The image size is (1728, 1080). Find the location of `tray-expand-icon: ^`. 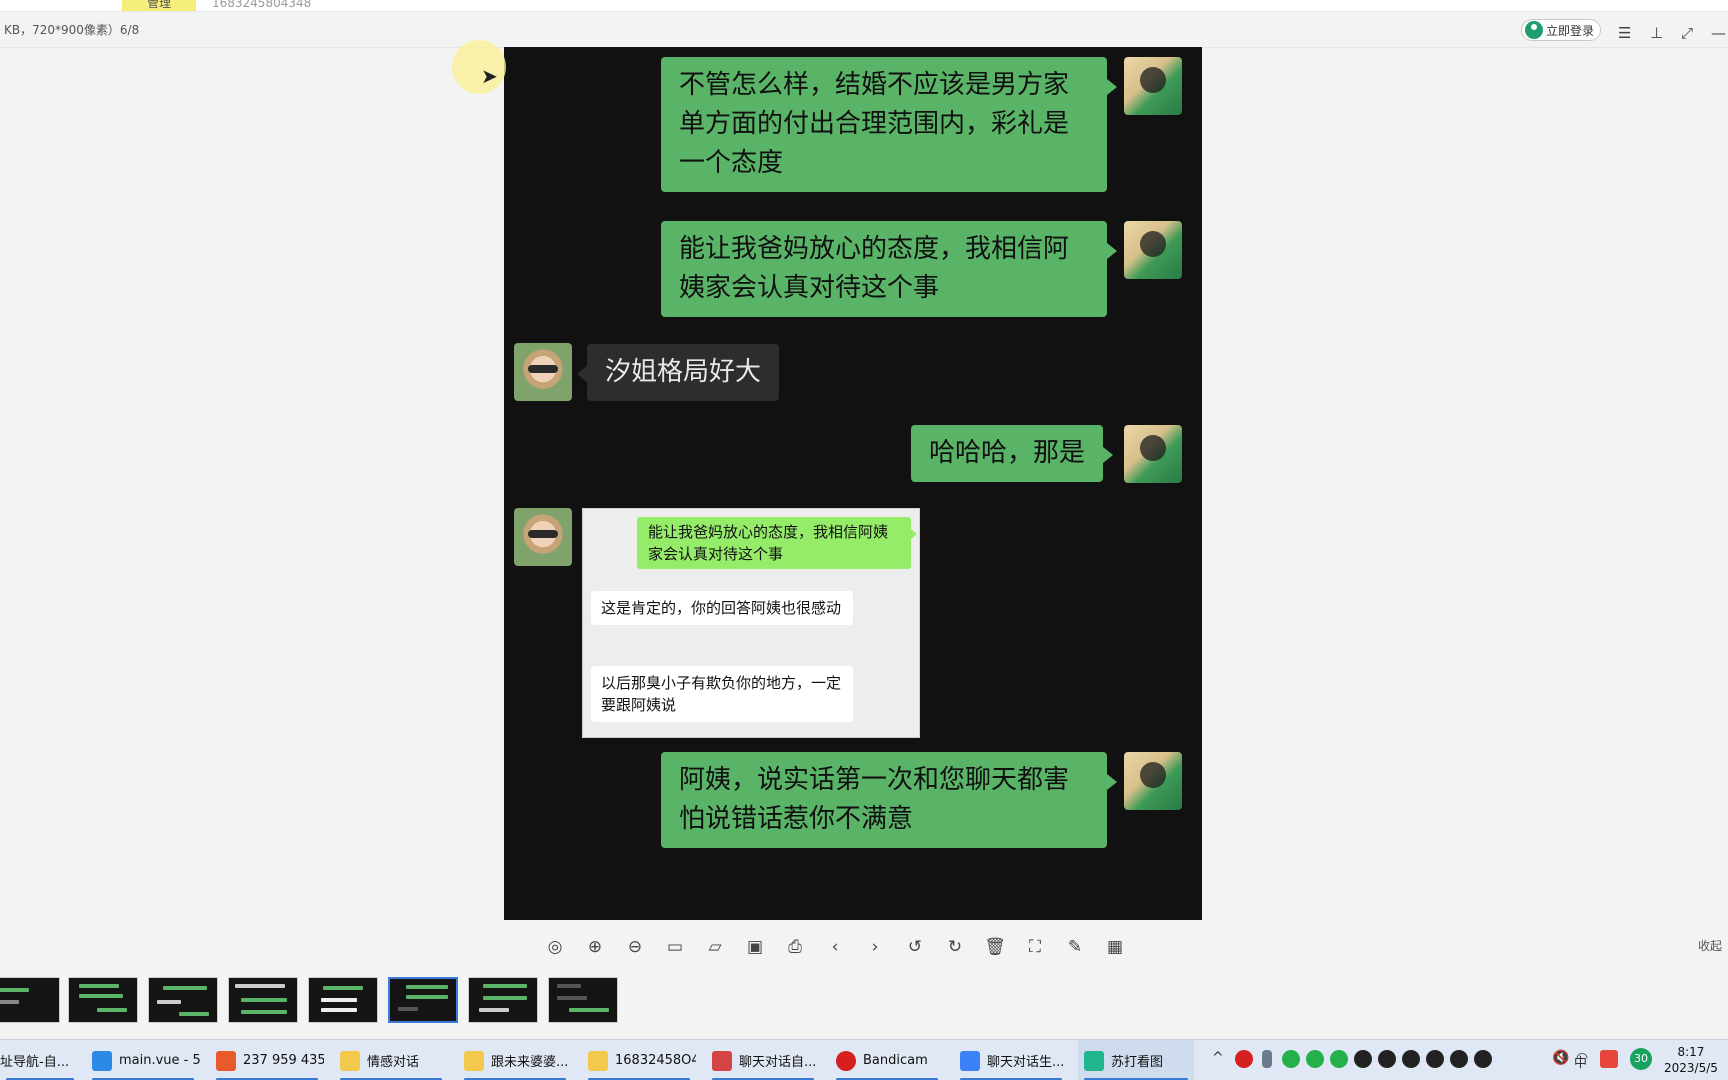

tray-expand-icon: ^ is located at coordinates (1218, 1058).